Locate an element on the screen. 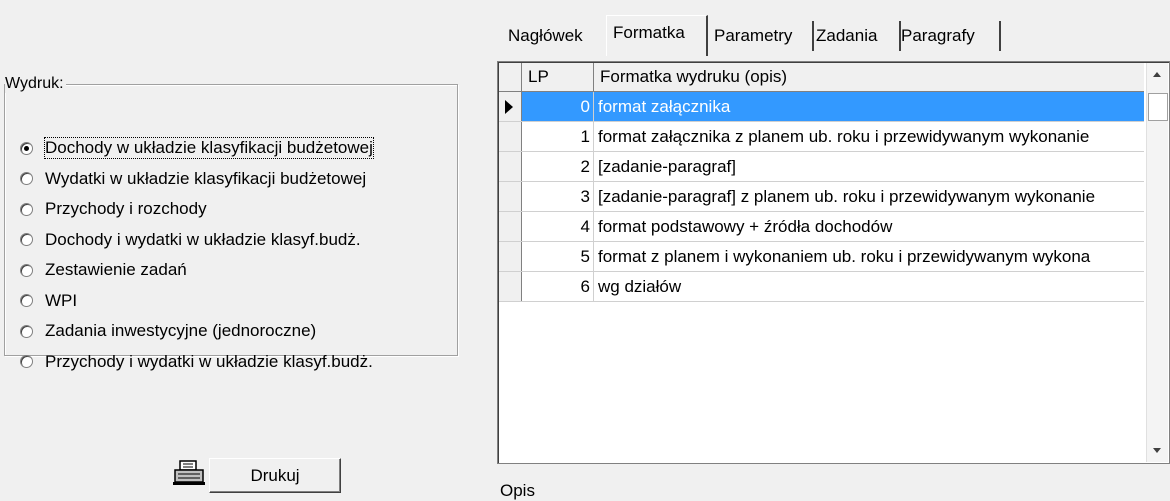 This screenshot has width=1170, height=501. tab-paragrafy: Paragrafy is located at coordinates (948, 36).